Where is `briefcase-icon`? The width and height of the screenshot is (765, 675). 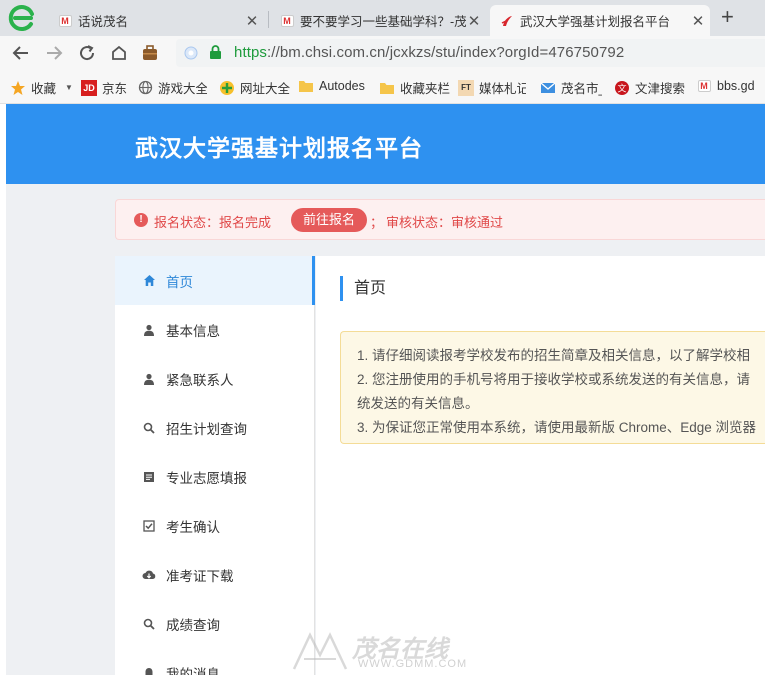
briefcase-icon is located at coordinates (150, 52).